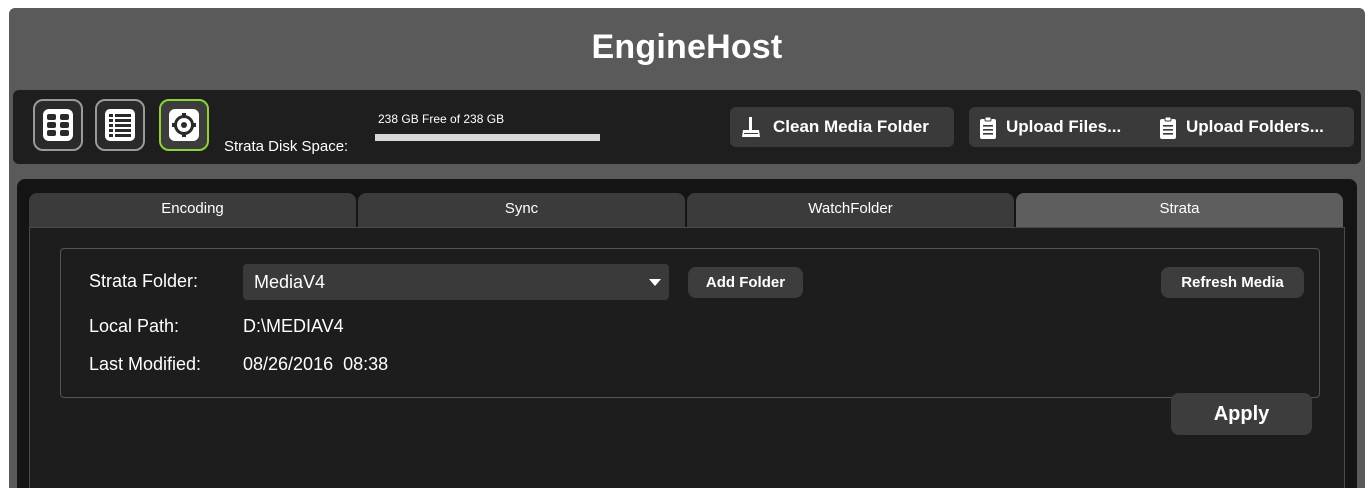  I want to click on add-folder-button: Add Folder, so click(745, 282).